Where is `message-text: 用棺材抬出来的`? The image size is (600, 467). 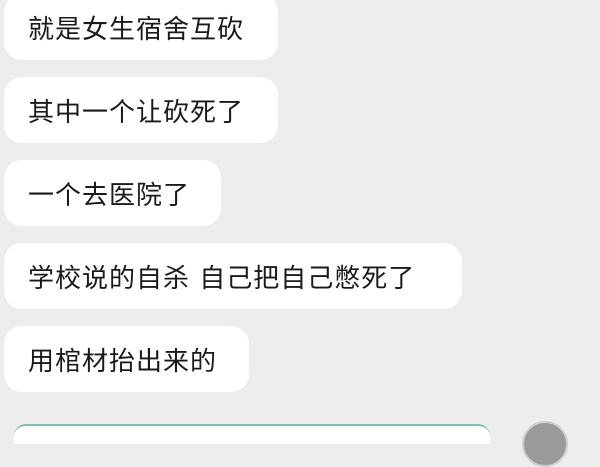
message-text: 用棺材抬出来的 is located at coordinates (123, 361).